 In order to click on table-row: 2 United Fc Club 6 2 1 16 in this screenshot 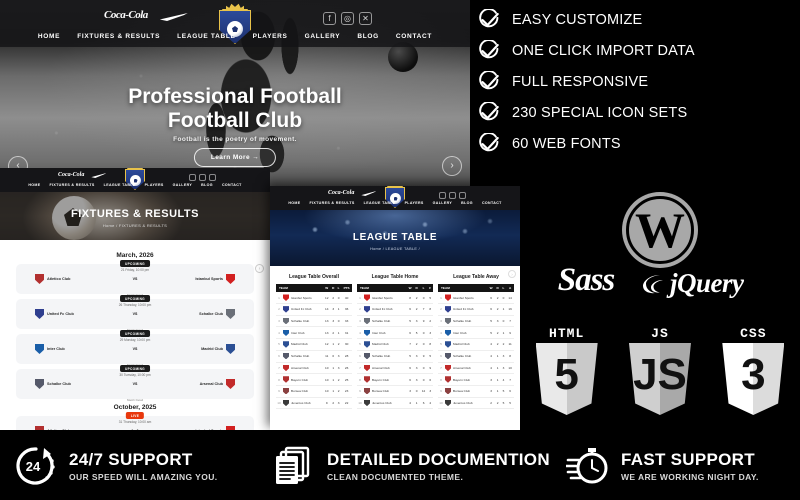, I will do `click(476, 309)`.